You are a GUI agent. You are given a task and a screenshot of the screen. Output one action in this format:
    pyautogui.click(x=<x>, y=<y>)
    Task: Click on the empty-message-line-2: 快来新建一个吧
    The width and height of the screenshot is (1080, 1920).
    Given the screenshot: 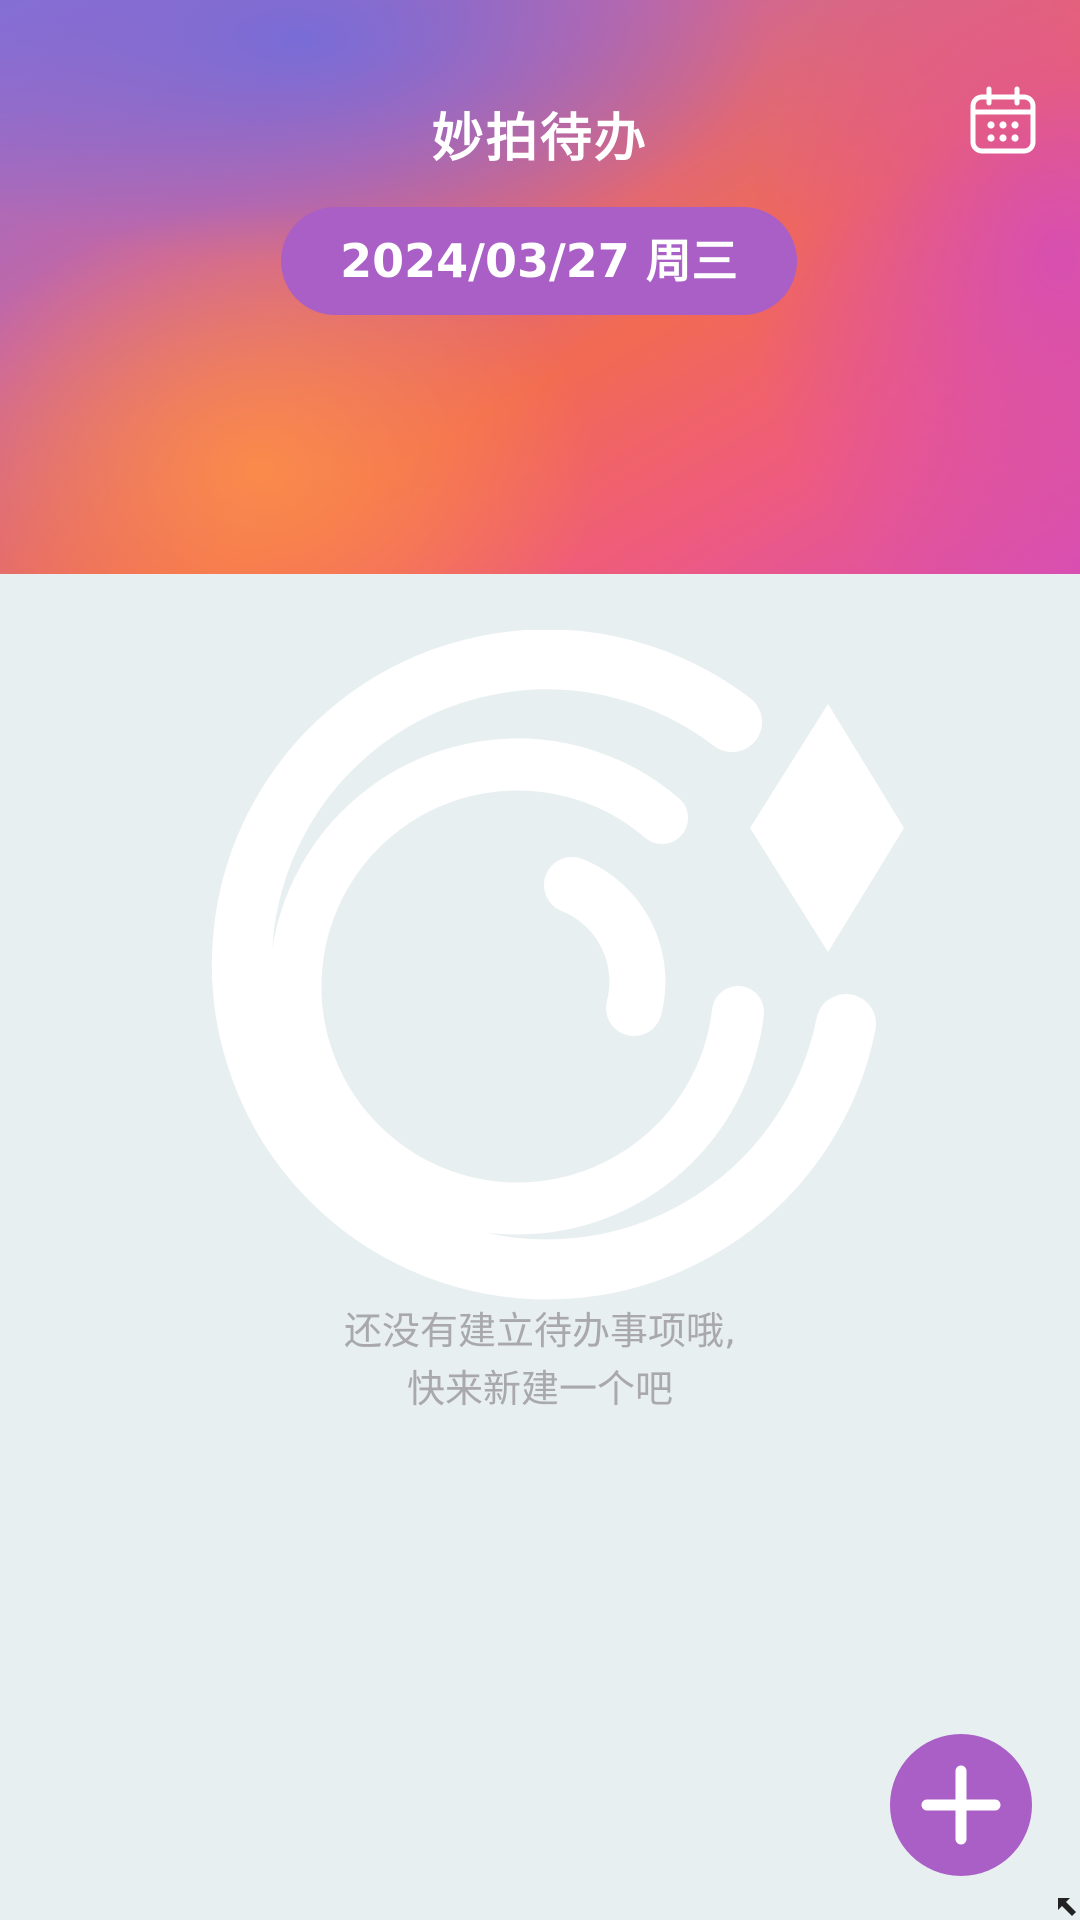 What is the action you would take?
    pyautogui.click(x=539, y=1389)
    